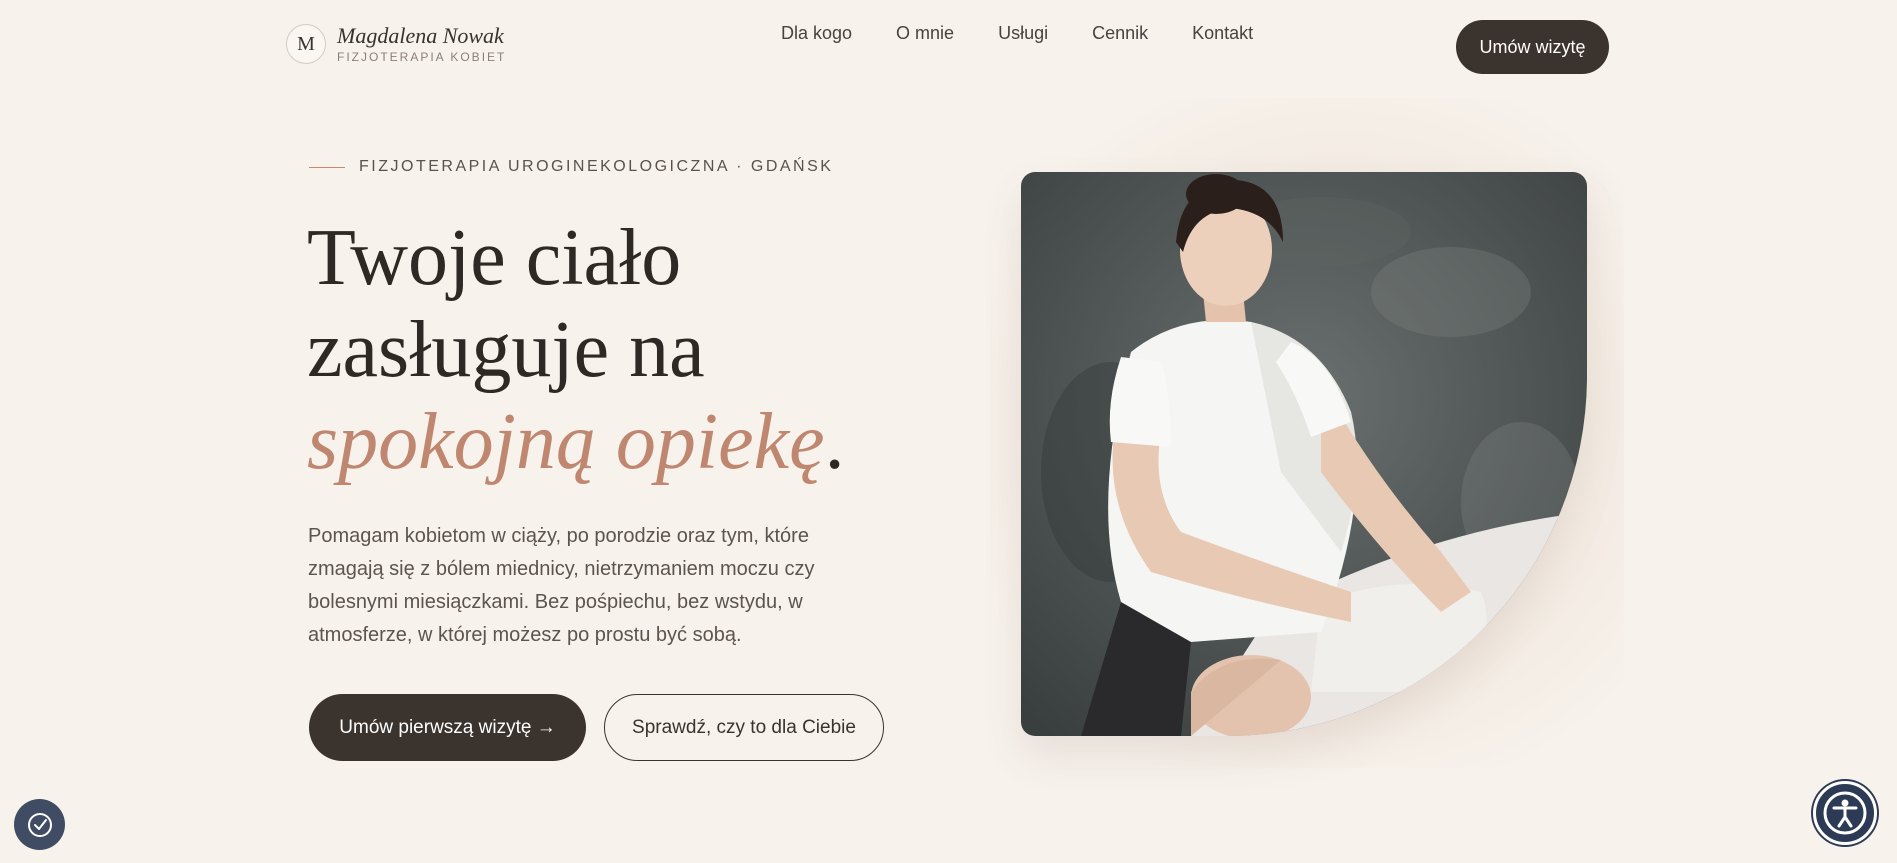  I want to click on logo-link: M Magdalena Nowak FIZJOTERAPIA KOBIET, so click(396, 44).